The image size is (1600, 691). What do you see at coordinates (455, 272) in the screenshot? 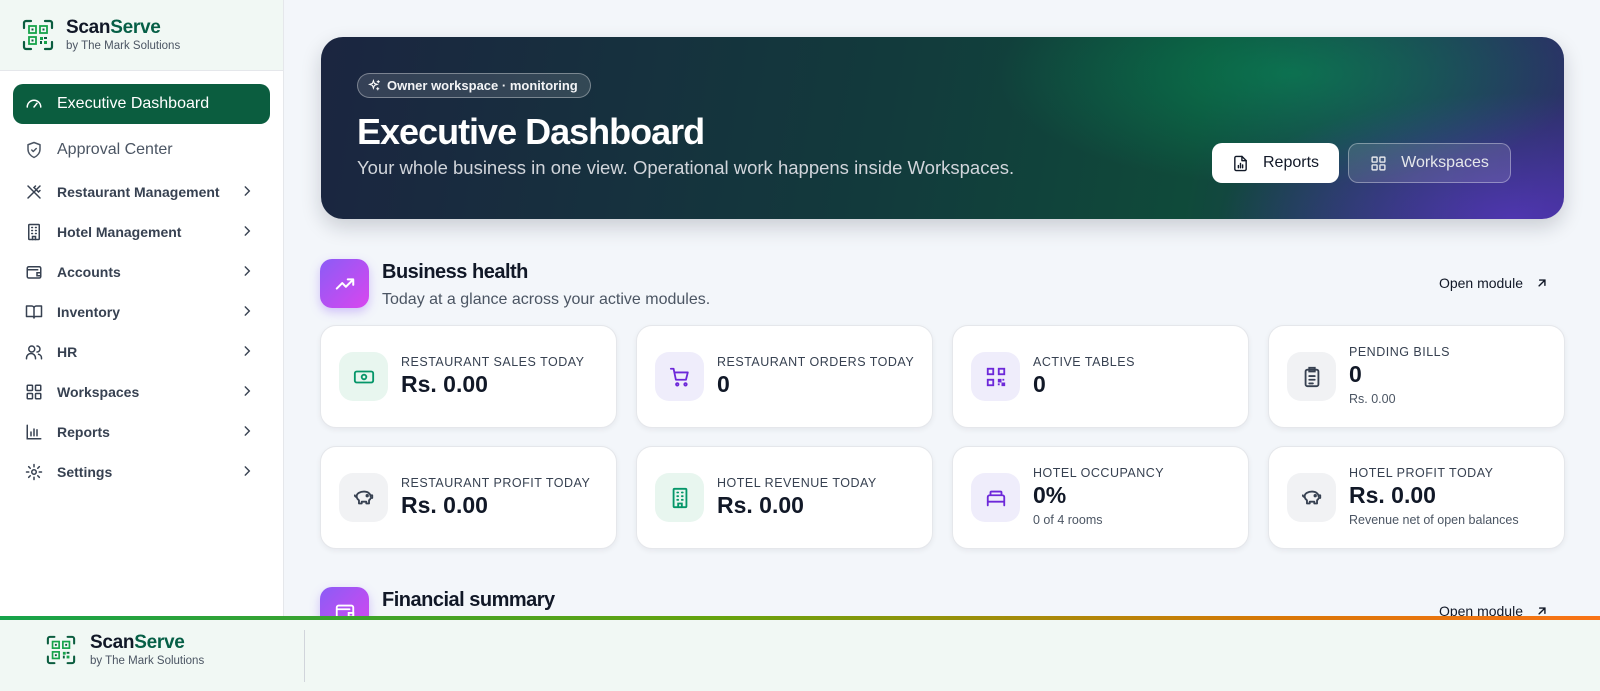
I see `section-title: Business health` at bounding box center [455, 272].